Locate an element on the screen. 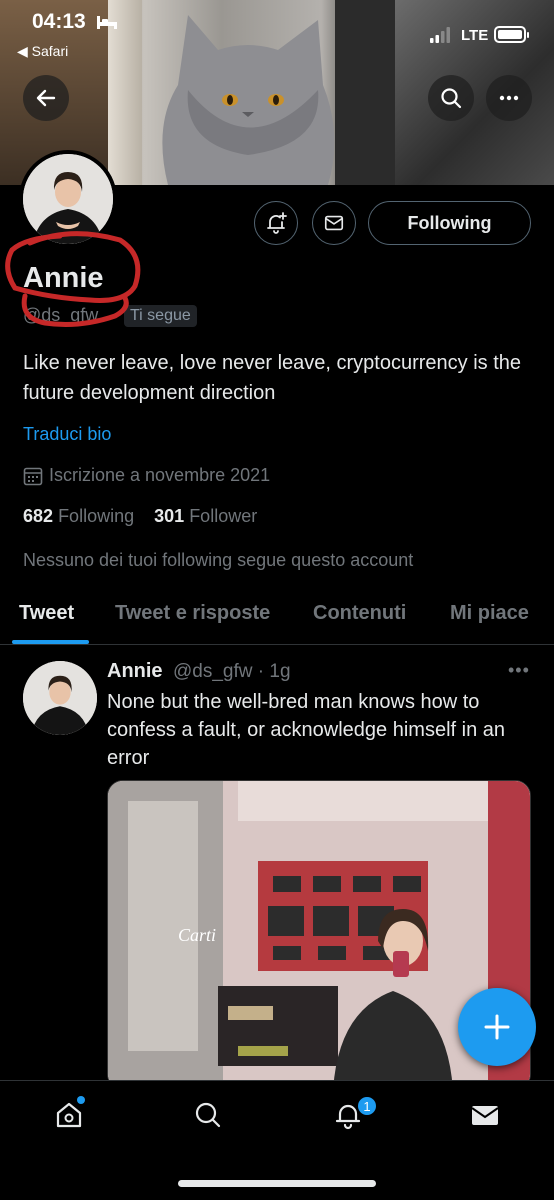 The height and width of the screenshot is (1200, 554). battery-icon is located at coordinates (511, 34).